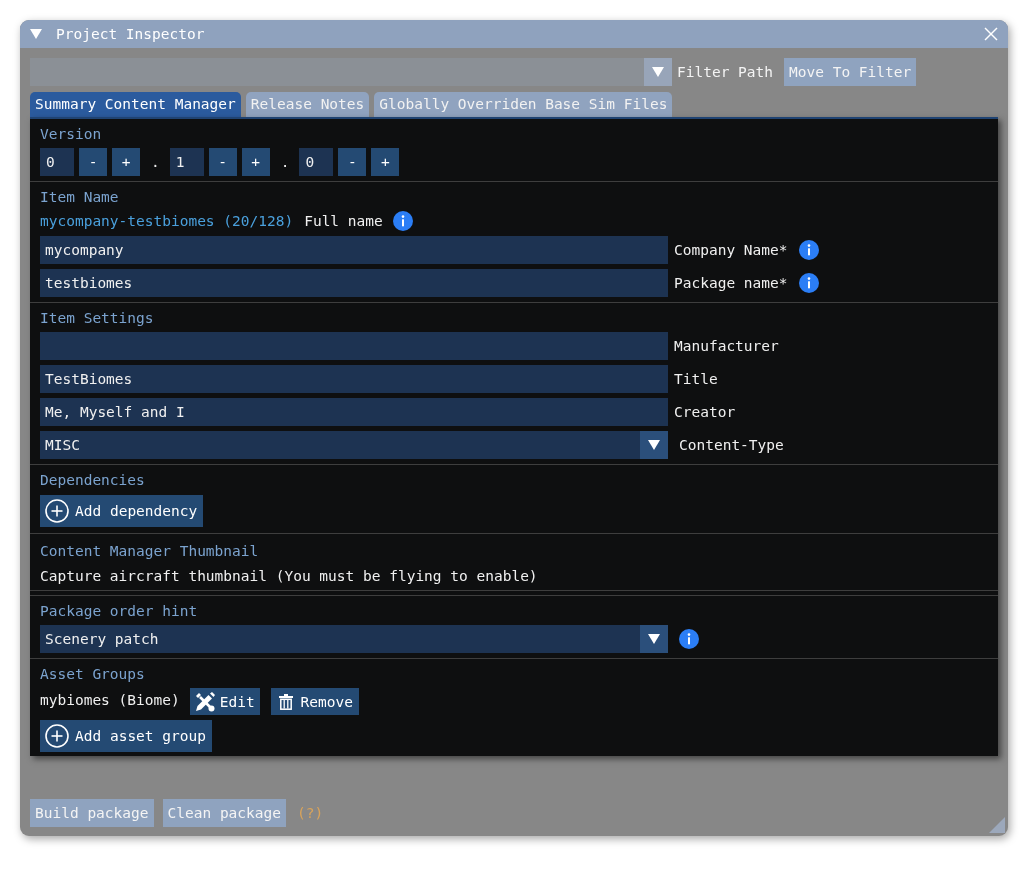 The image size is (1028, 887). What do you see at coordinates (122, 511) in the screenshot?
I see `add-dependency-button: Add dependency` at bounding box center [122, 511].